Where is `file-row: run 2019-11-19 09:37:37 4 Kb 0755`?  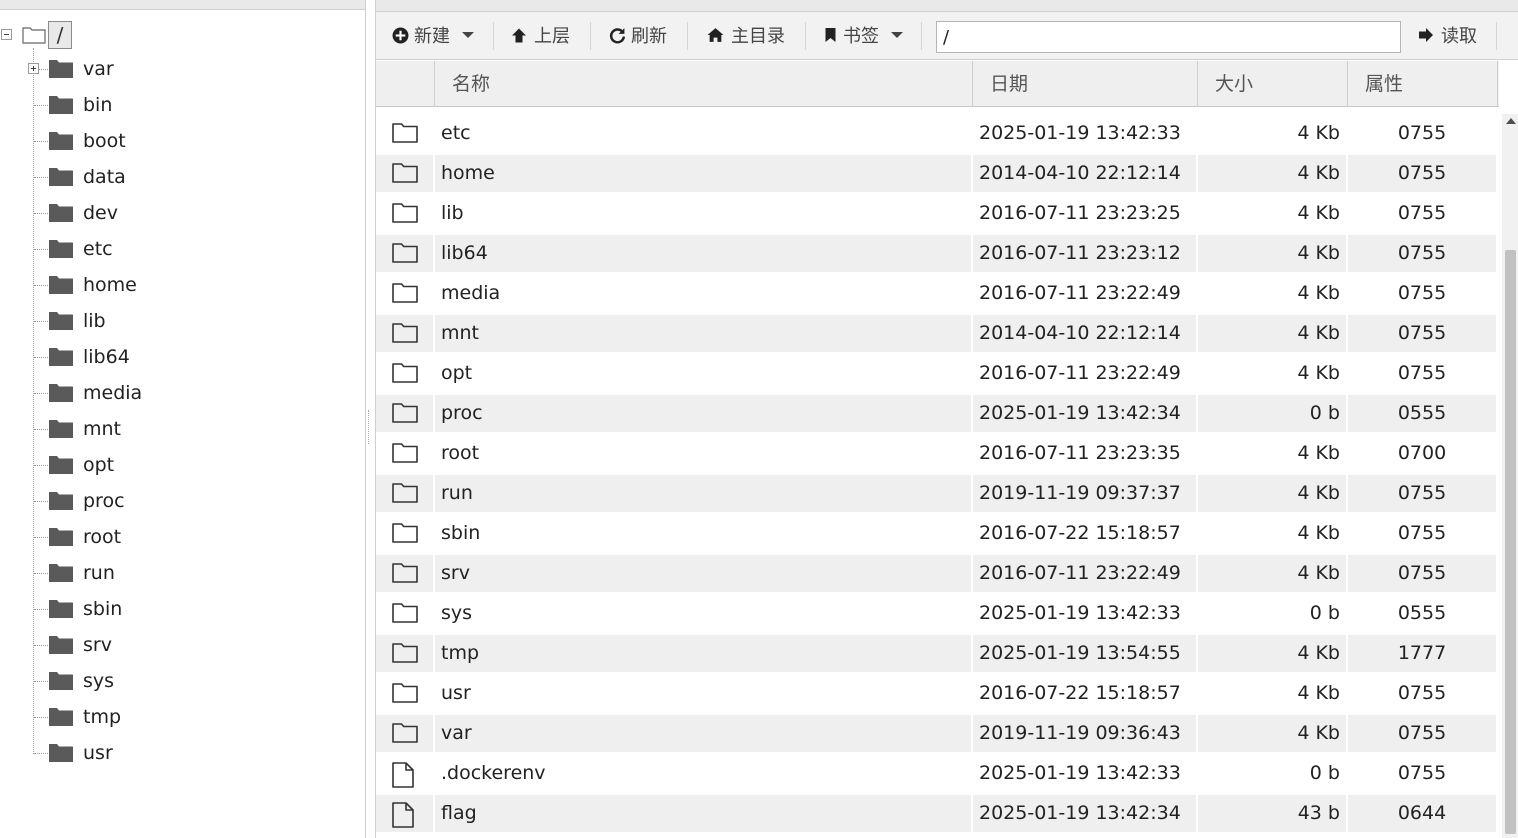 file-row: run 2019-11-19 09:37:37 4 Kb 0755 is located at coordinates (936, 494).